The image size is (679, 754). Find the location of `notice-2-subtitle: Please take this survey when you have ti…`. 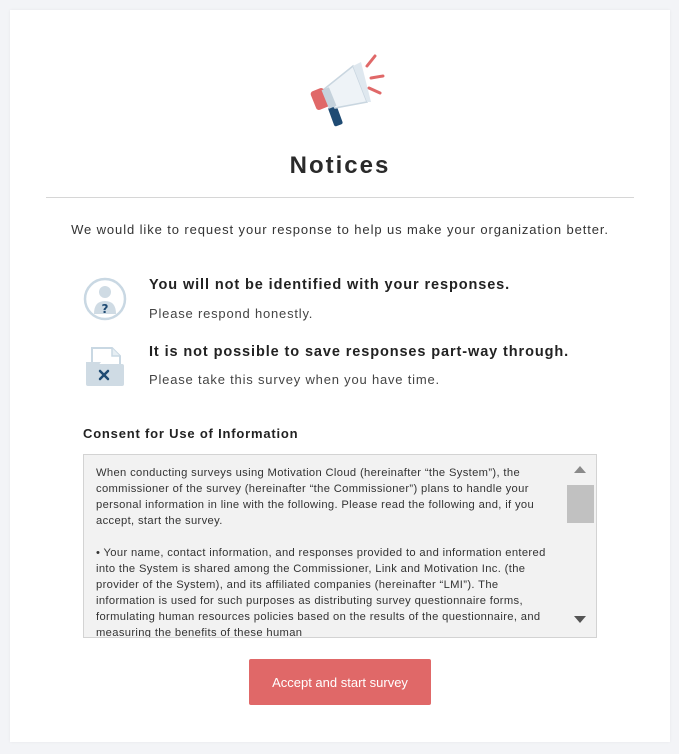

notice-2-subtitle: Please take this survey when you have ti… is located at coordinates (294, 379).